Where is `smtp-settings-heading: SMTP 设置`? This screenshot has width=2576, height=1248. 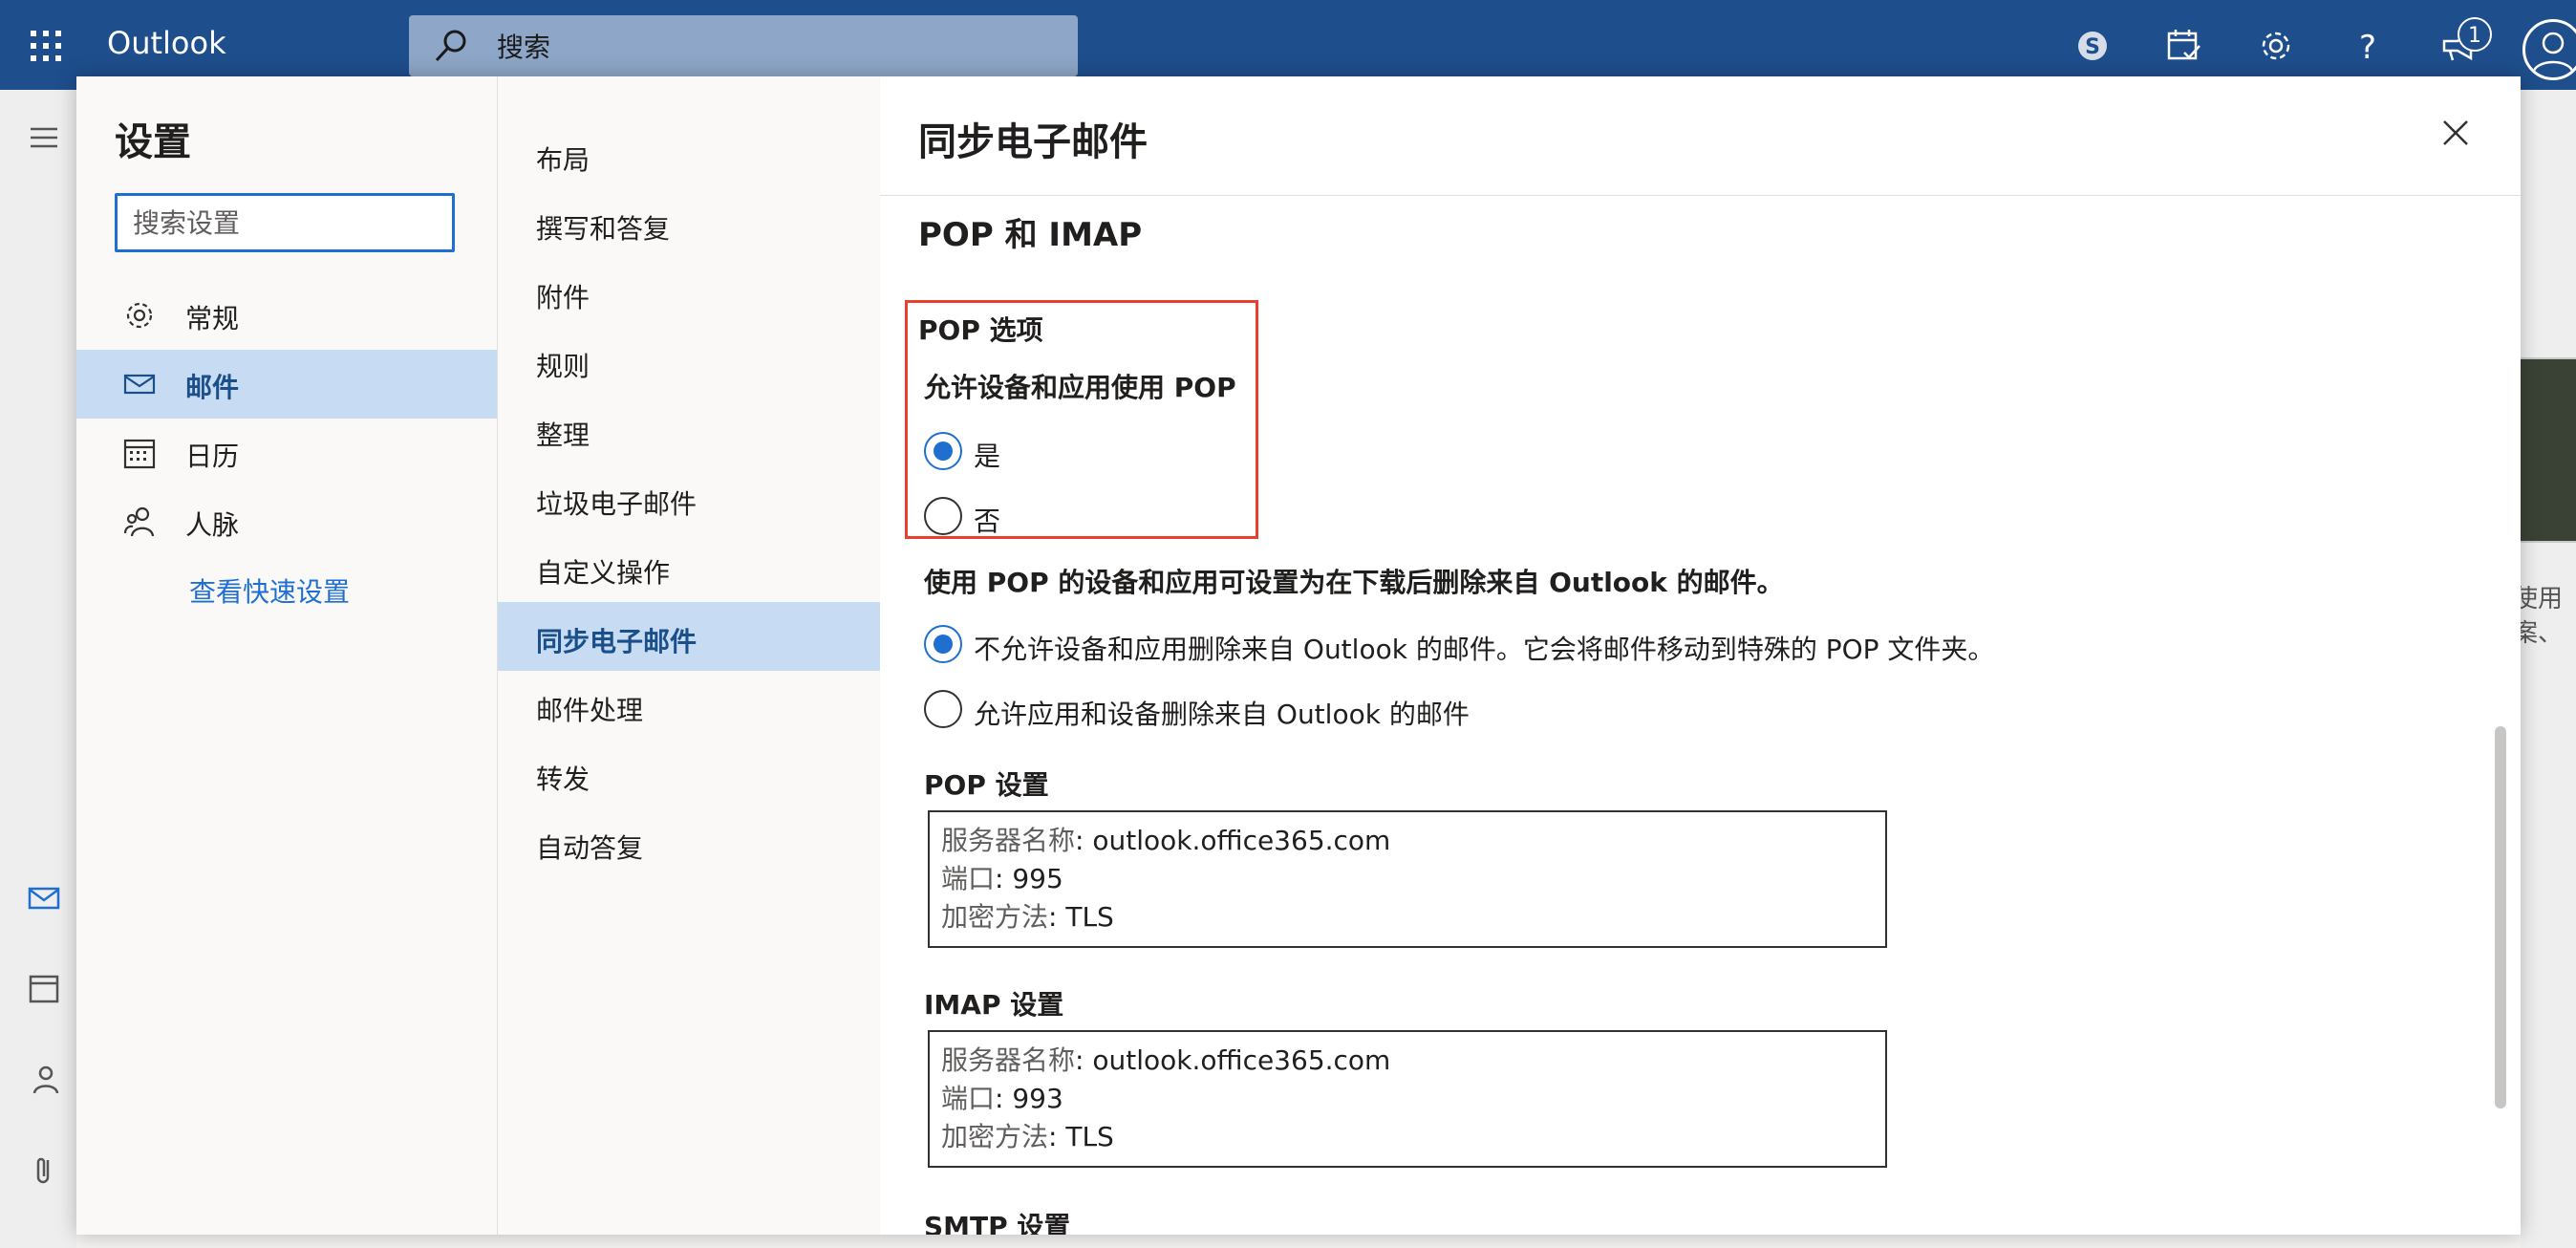
smtp-settings-heading: SMTP 设置 is located at coordinates (997, 1223).